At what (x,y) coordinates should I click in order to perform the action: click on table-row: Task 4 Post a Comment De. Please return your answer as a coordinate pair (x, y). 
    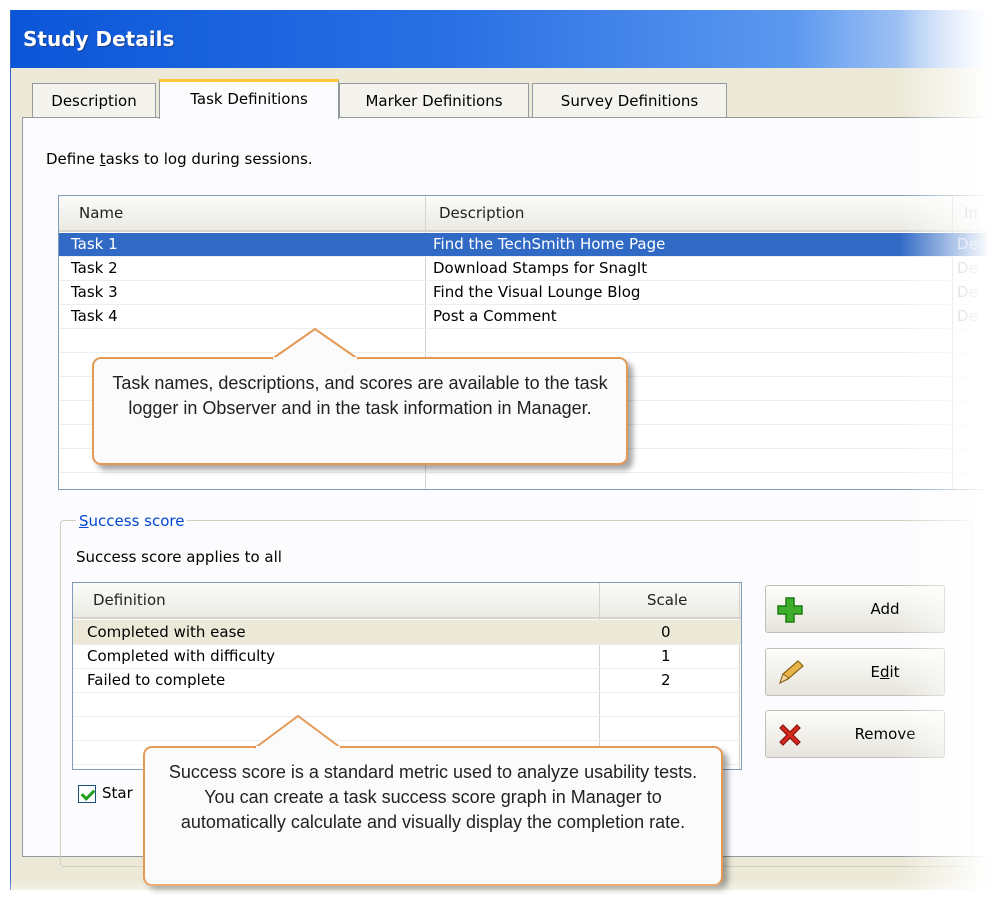
    Looking at the image, I should click on (524, 317).